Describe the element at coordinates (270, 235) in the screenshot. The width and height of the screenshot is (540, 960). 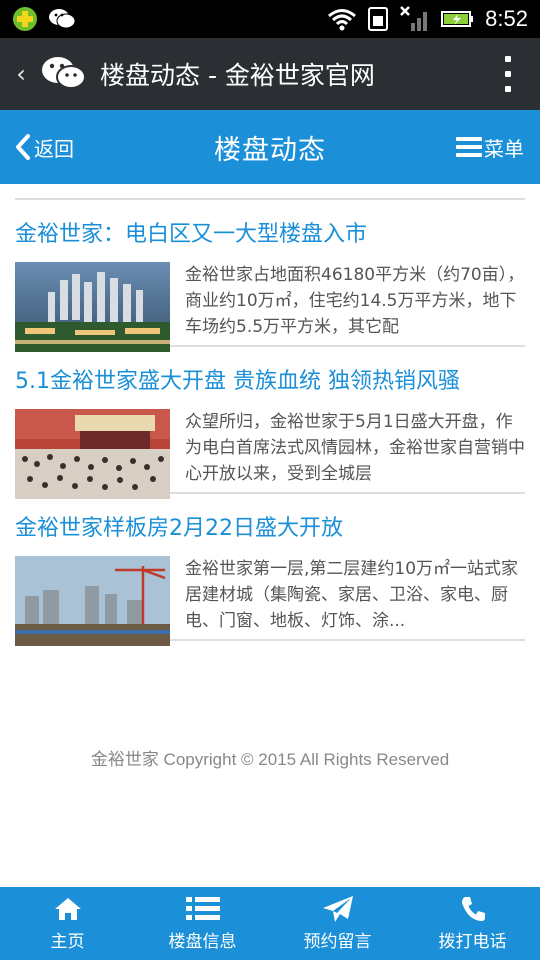
I see `news-title: 金裕世家：电白区又一大型楼盘入市` at that location.